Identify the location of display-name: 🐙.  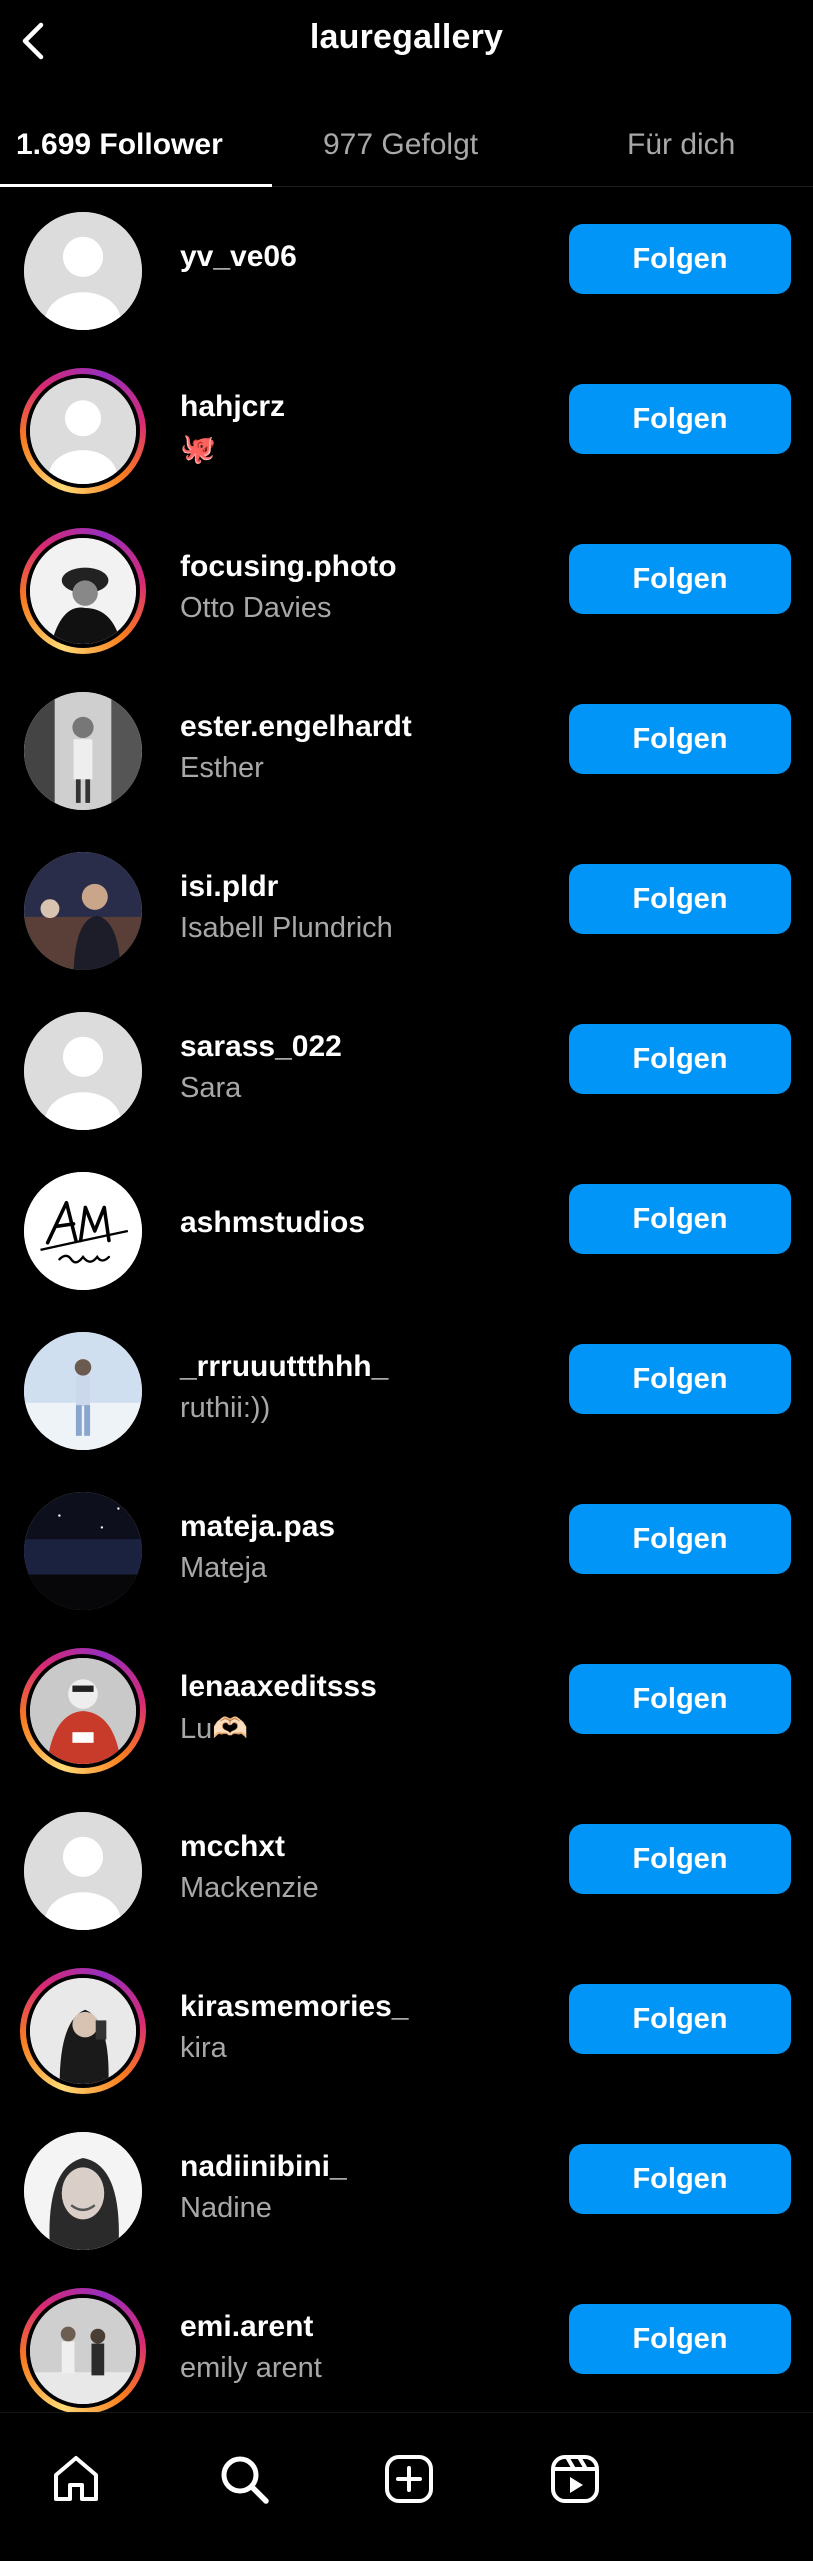
(198, 449).